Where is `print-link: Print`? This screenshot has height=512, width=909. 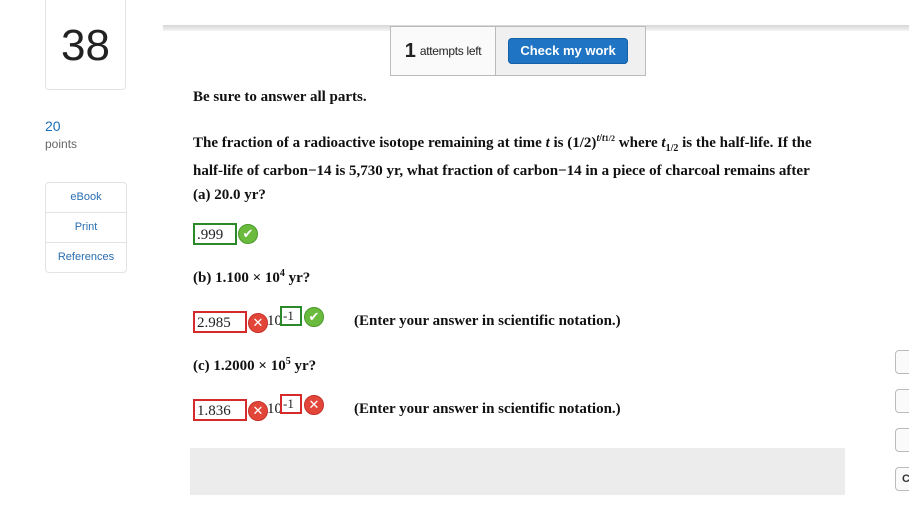
print-link: Print is located at coordinates (86, 227).